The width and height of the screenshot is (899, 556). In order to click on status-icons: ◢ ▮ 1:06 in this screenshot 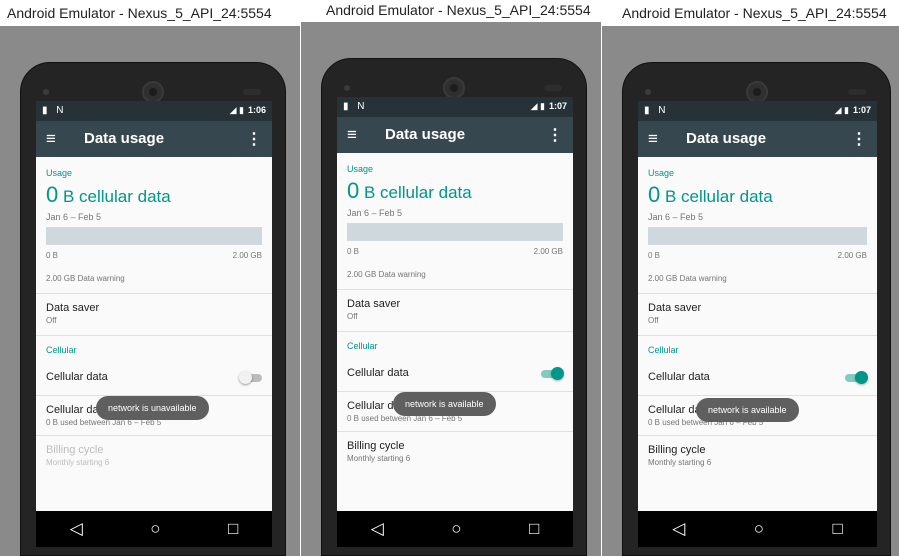, I will do `click(248, 110)`.